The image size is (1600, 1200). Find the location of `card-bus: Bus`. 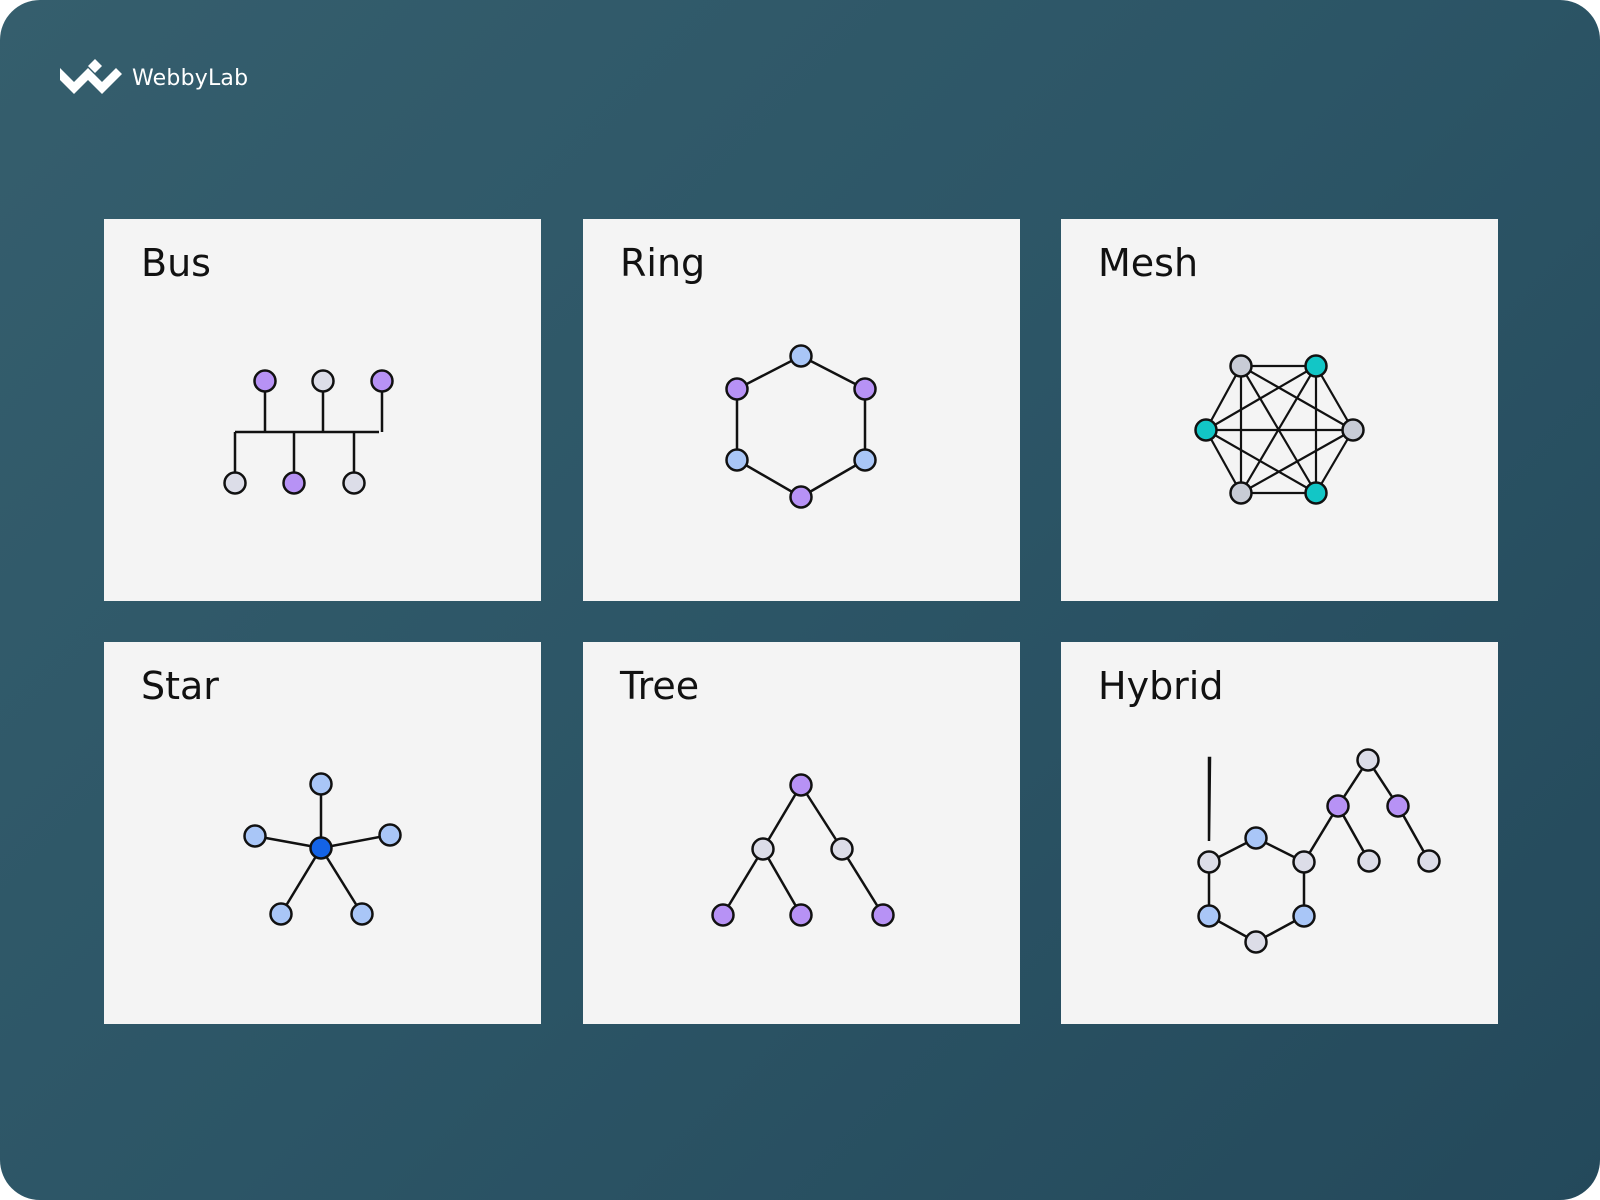

card-bus: Bus is located at coordinates (322, 410).